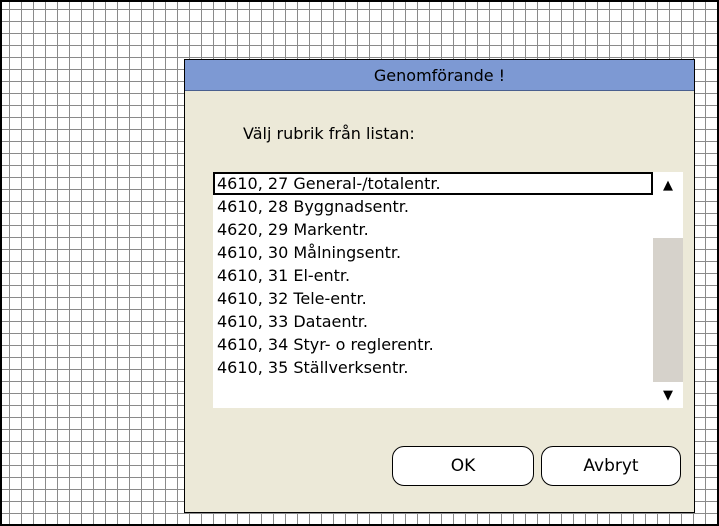 This screenshot has height=526, width=719. I want to click on dialog-prompt: Välj rubrik från listan:, so click(329, 133).